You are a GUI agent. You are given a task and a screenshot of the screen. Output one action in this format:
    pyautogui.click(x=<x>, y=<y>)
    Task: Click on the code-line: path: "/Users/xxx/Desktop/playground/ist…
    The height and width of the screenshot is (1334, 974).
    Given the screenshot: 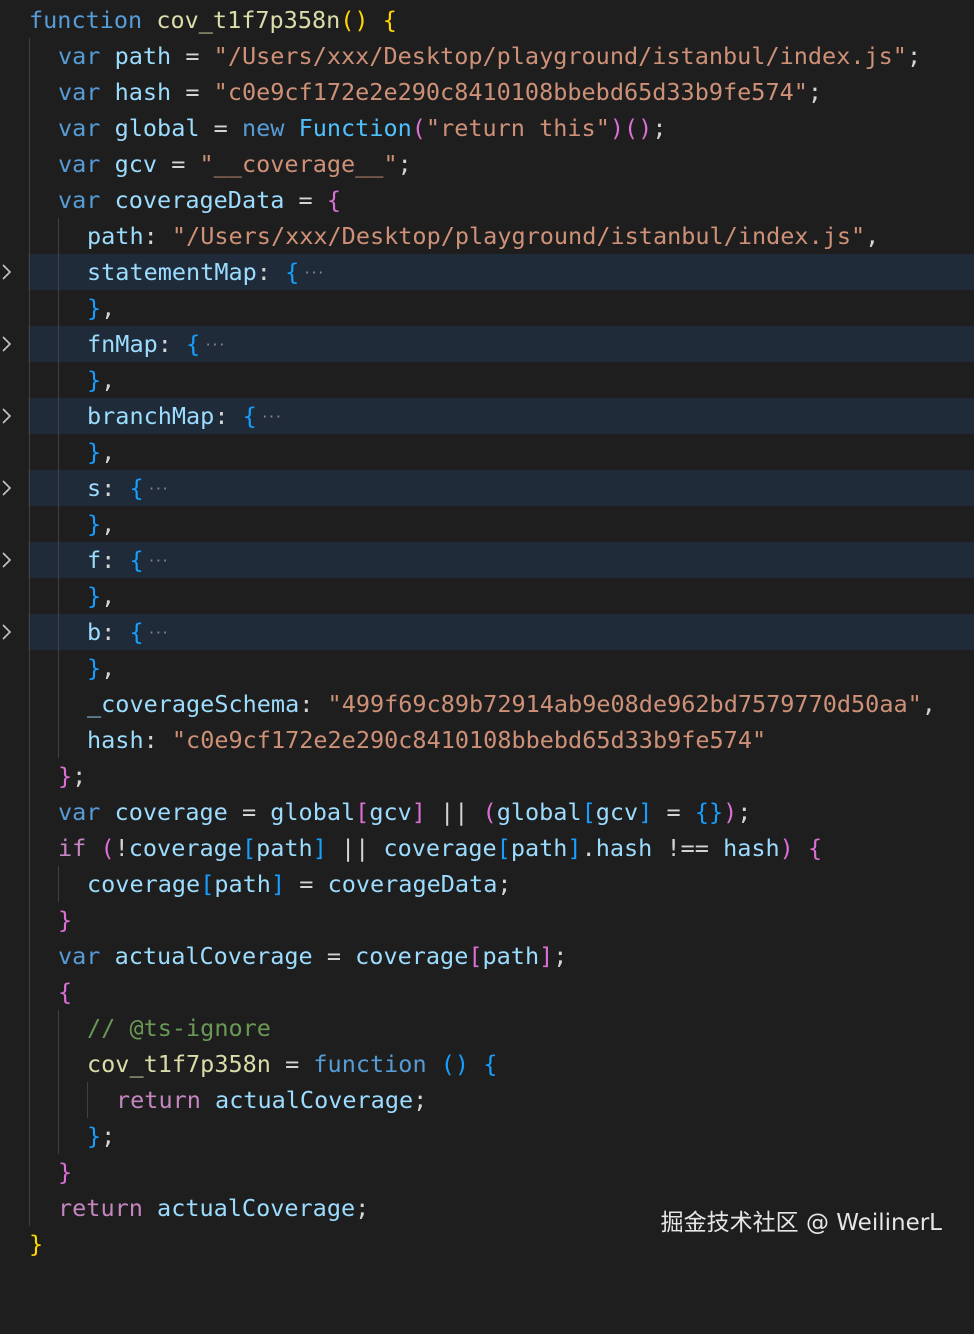 What is the action you would take?
    pyautogui.click(x=487, y=236)
    